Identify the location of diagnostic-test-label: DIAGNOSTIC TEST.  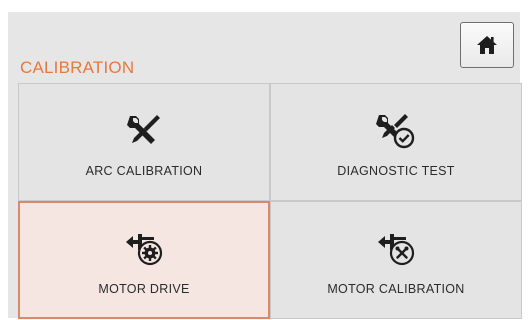
(396, 171).